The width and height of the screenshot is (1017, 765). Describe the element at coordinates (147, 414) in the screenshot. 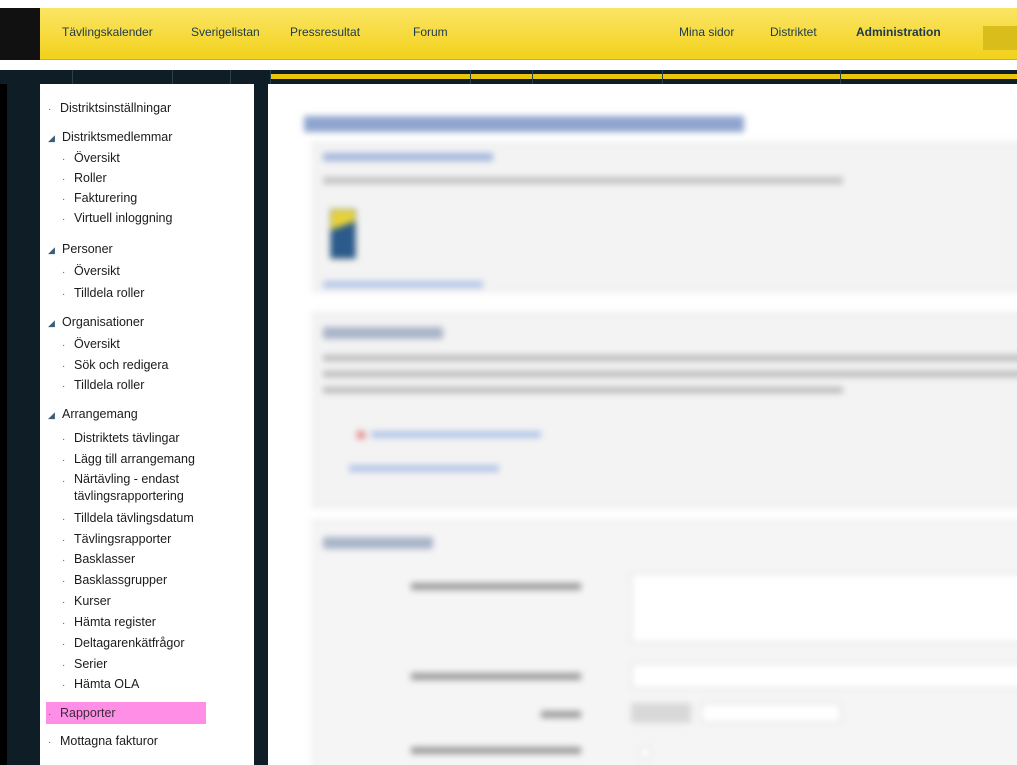

I see `sidebar-group-arrangemang: ◢ Arrangemang` at that location.